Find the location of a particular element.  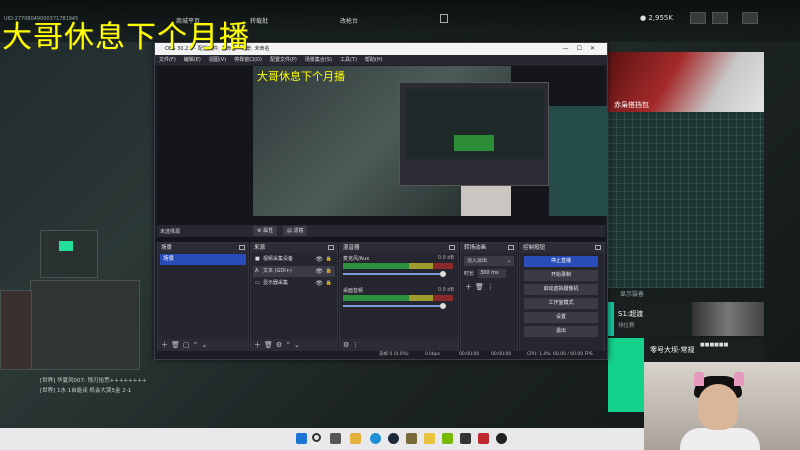

menu-scene-collection: 场景集合(S) is located at coordinates (318, 60).